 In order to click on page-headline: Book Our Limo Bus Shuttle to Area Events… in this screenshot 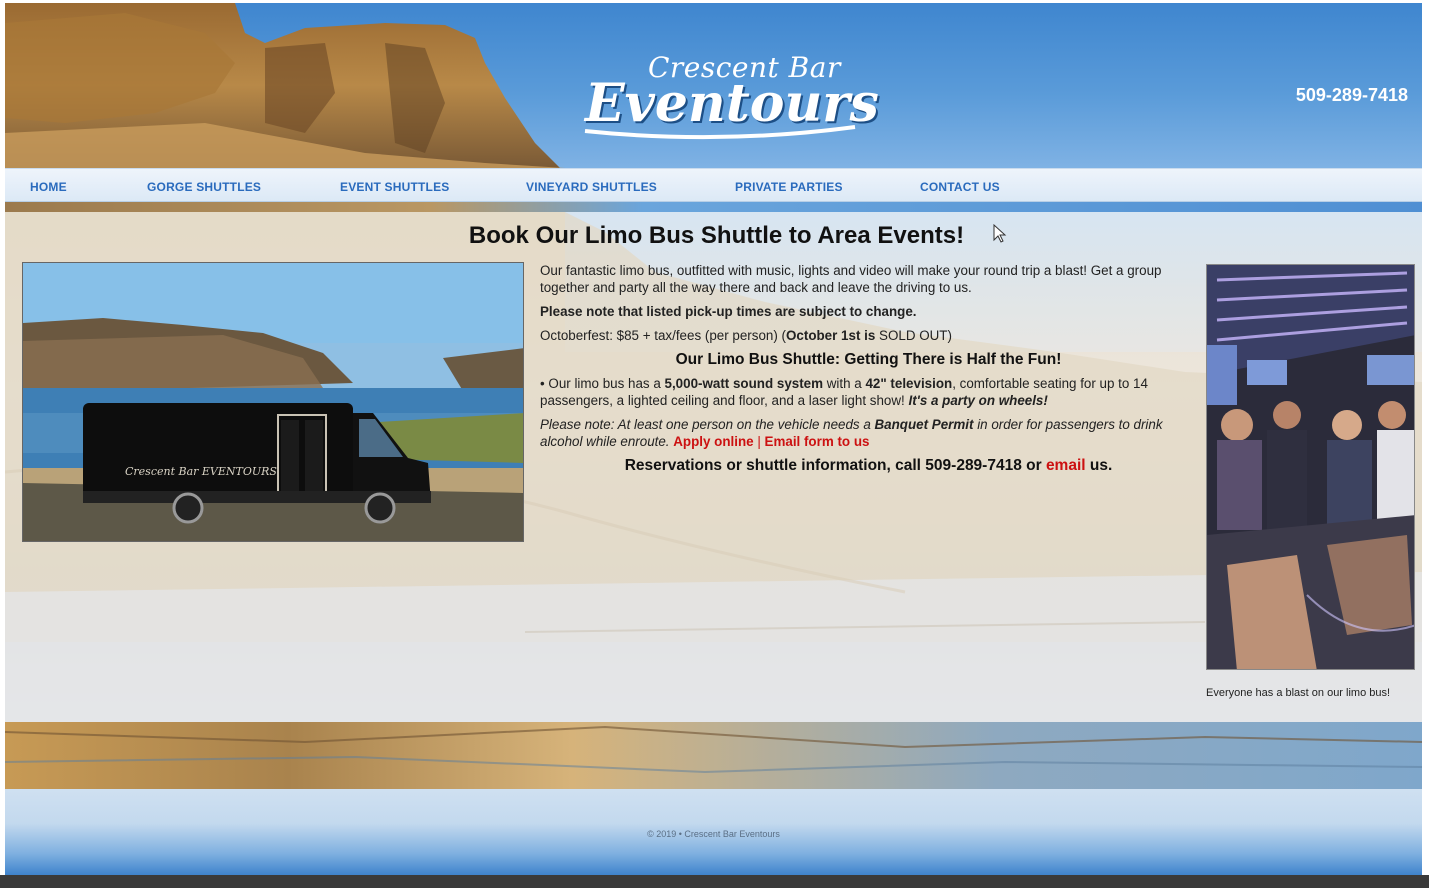, I will do `click(716, 235)`.